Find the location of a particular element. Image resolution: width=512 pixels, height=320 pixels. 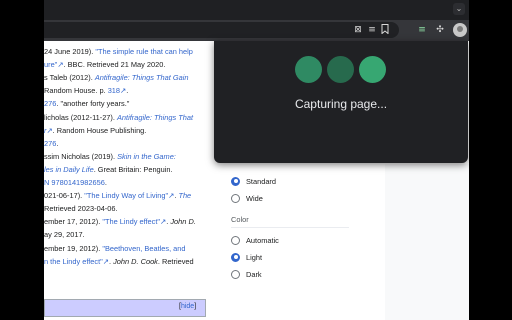

reference-link: "The Lindy effect" is located at coordinates (131, 221).